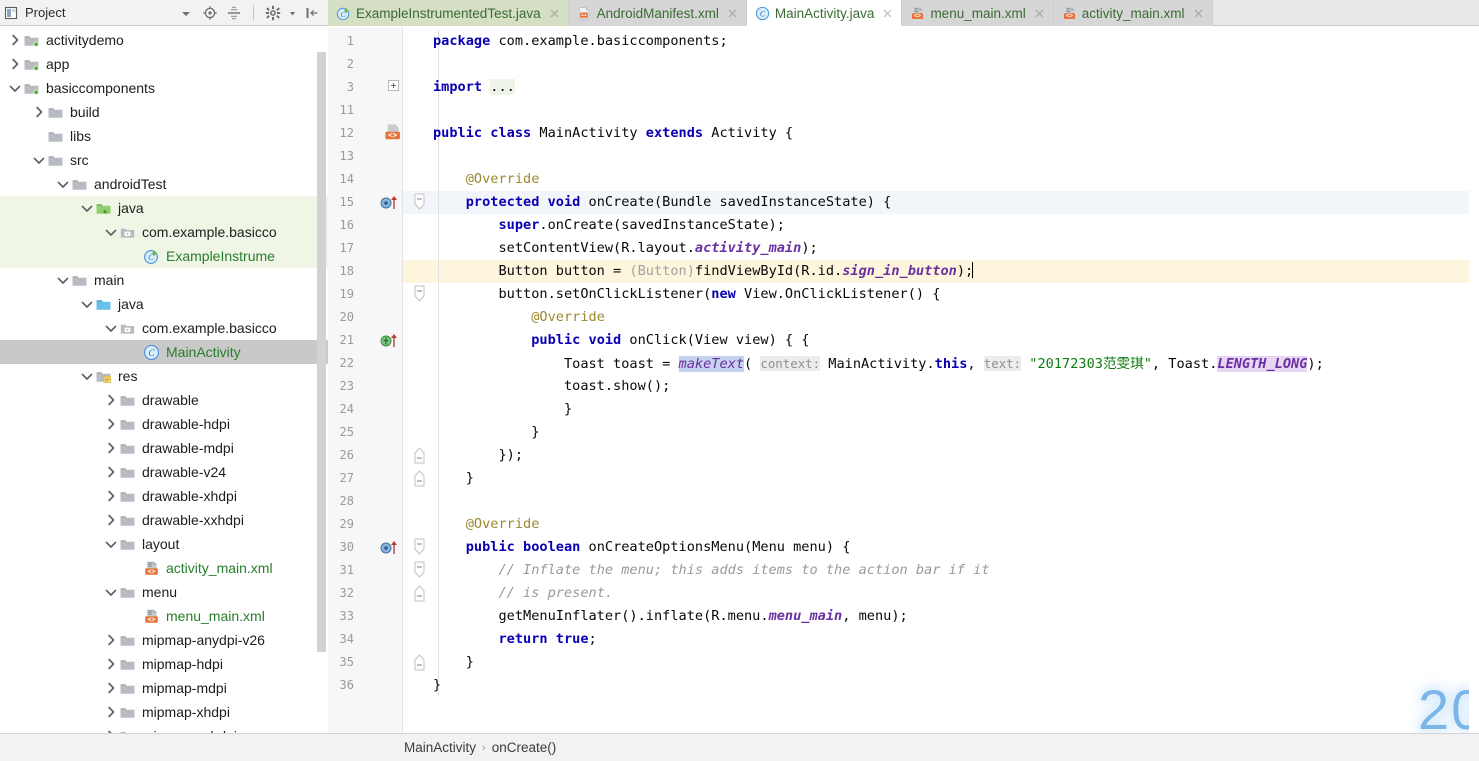  I want to click on code-line: super.onCreate(savedInstanceState);, so click(608, 225).